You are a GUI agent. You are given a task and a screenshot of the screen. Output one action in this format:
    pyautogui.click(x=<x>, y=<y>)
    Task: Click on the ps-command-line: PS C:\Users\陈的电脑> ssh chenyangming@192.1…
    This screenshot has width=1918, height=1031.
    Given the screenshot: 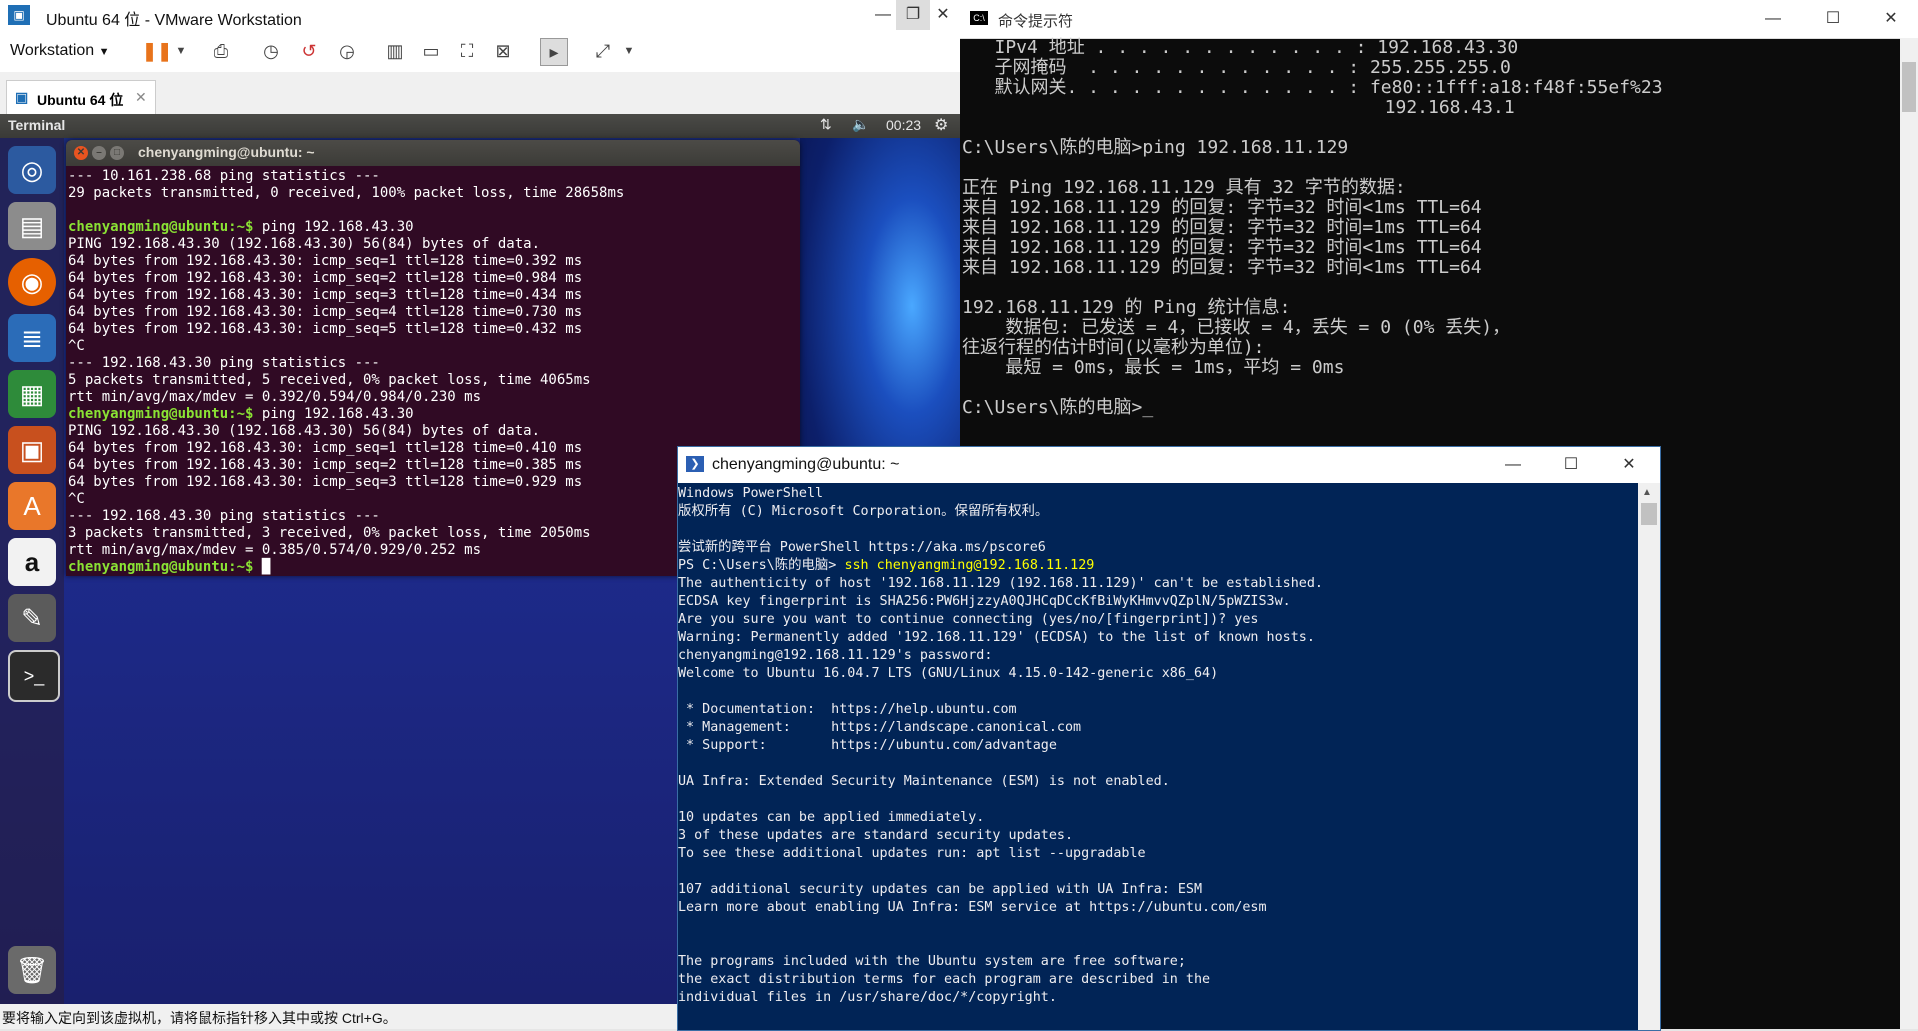 What is the action you would take?
    pyautogui.click(x=1000, y=566)
    